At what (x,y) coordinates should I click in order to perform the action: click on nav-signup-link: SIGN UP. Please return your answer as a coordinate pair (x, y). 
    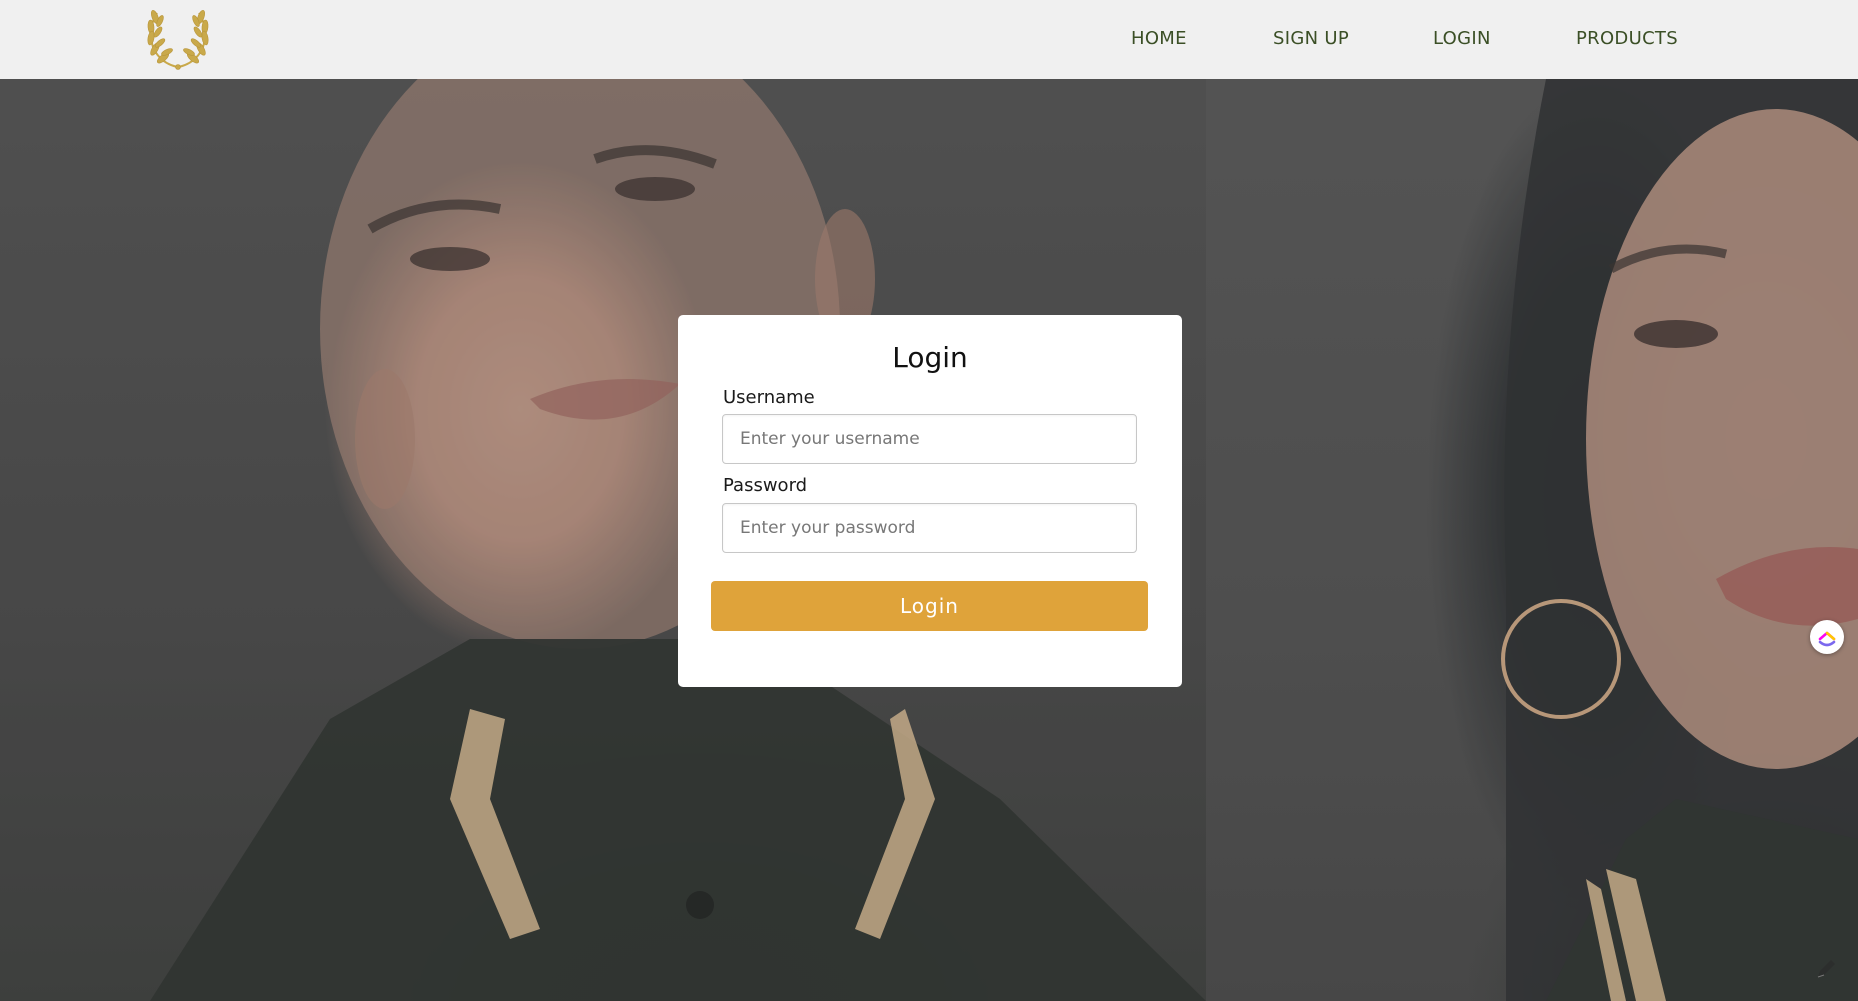
    Looking at the image, I should click on (1311, 38).